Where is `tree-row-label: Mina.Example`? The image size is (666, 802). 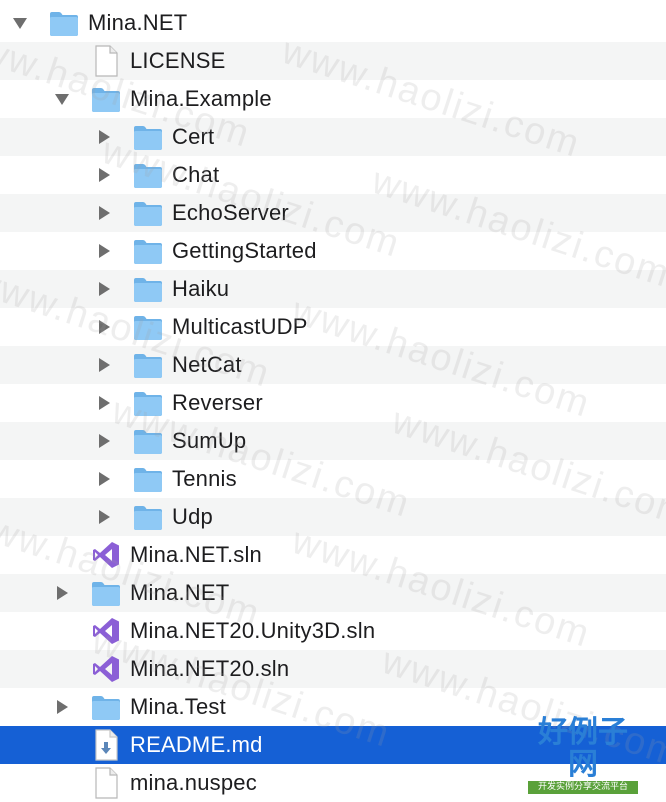 tree-row-label: Mina.Example is located at coordinates (201, 98).